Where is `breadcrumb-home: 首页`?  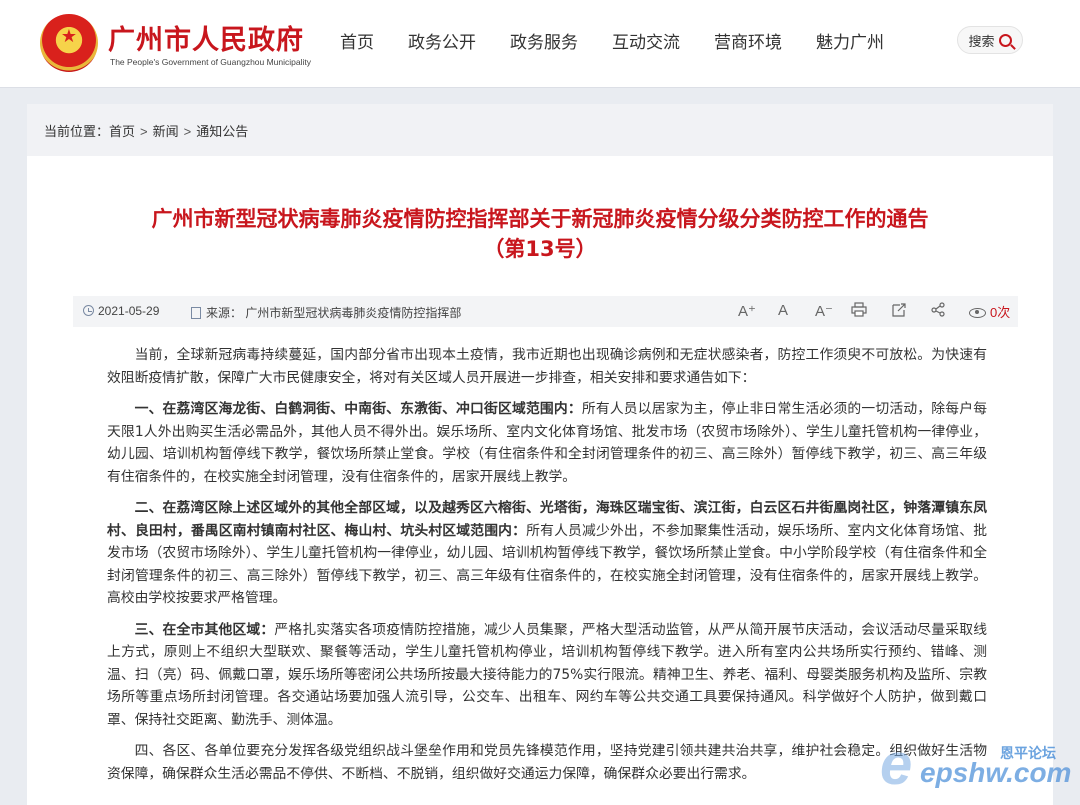
breadcrumb-home: 首页 is located at coordinates (122, 131).